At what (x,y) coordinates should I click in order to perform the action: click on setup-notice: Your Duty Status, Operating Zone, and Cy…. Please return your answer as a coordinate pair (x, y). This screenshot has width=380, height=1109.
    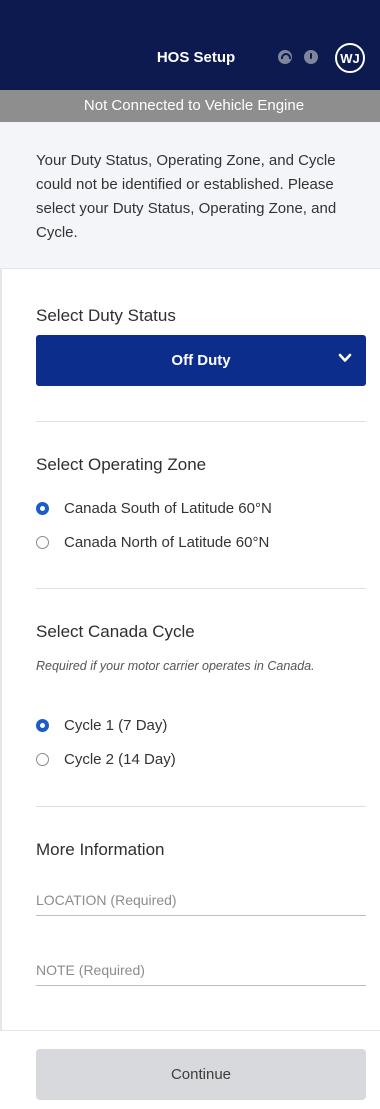
    Looking at the image, I should click on (190, 195).